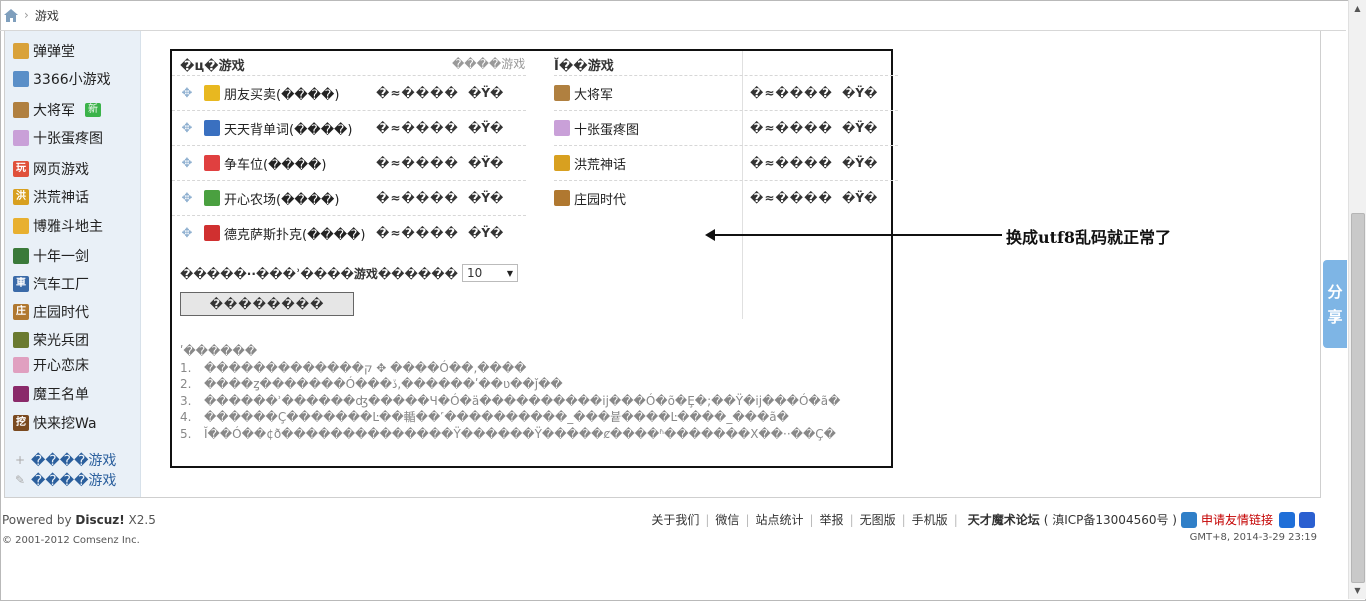 The image size is (1366, 601). I want to click on apply-link: 申请友情链接, so click(1237, 519).